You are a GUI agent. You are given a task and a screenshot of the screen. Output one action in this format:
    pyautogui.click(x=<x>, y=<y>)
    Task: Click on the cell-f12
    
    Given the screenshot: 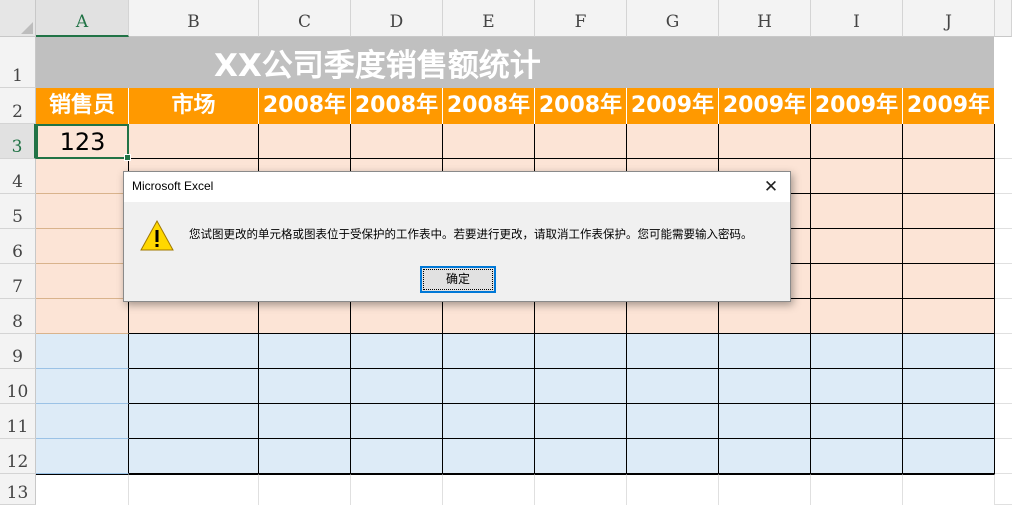 What is the action you would take?
    pyautogui.click(x=581, y=456)
    